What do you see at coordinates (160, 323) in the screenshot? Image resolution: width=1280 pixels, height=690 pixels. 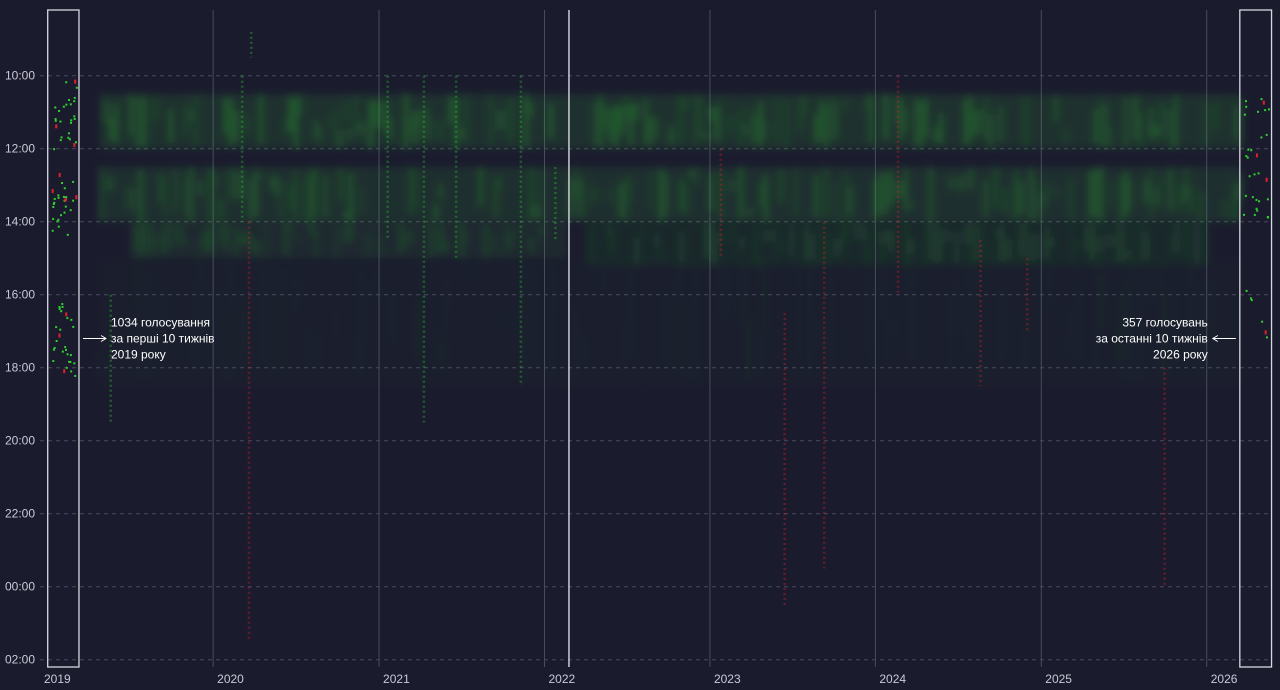 I see `annotation-text: 1034 голосування` at bounding box center [160, 323].